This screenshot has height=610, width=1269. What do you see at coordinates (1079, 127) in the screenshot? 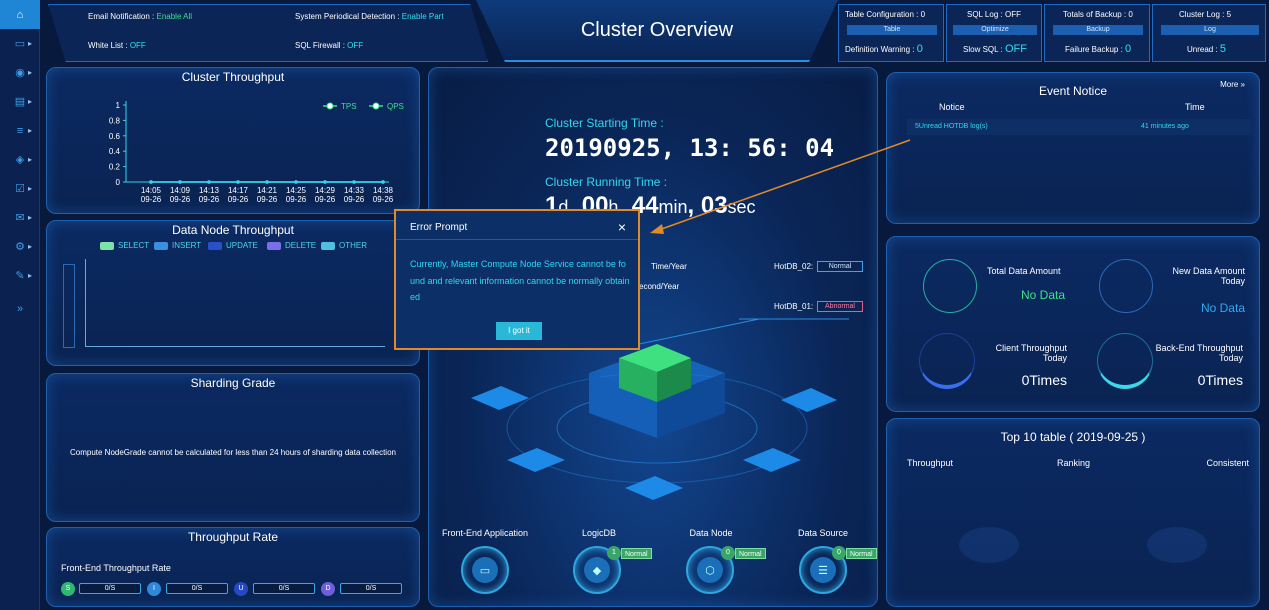
I see `table-row: 5Unread HOTDB log(s) 41 minutes ago` at bounding box center [1079, 127].